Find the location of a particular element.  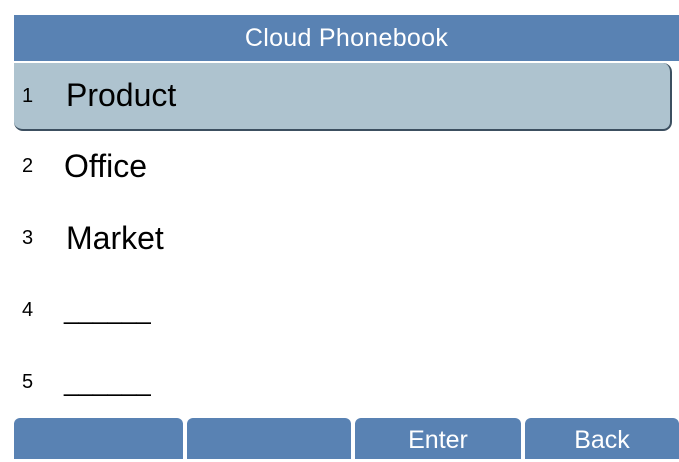

list-item-label: Office is located at coordinates (122, 166).